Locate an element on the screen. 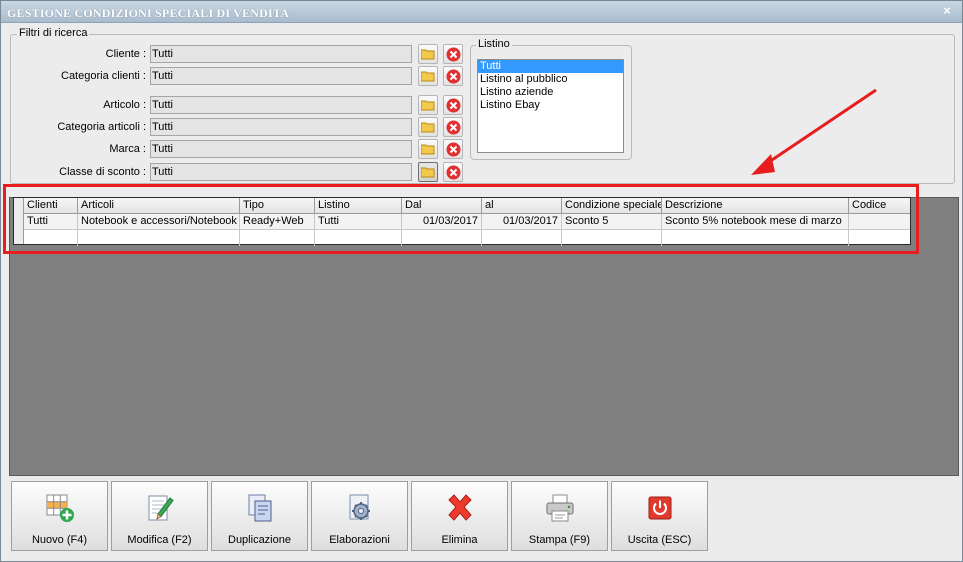 The image size is (963, 562). duplicate-icon is located at coordinates (260, 508).